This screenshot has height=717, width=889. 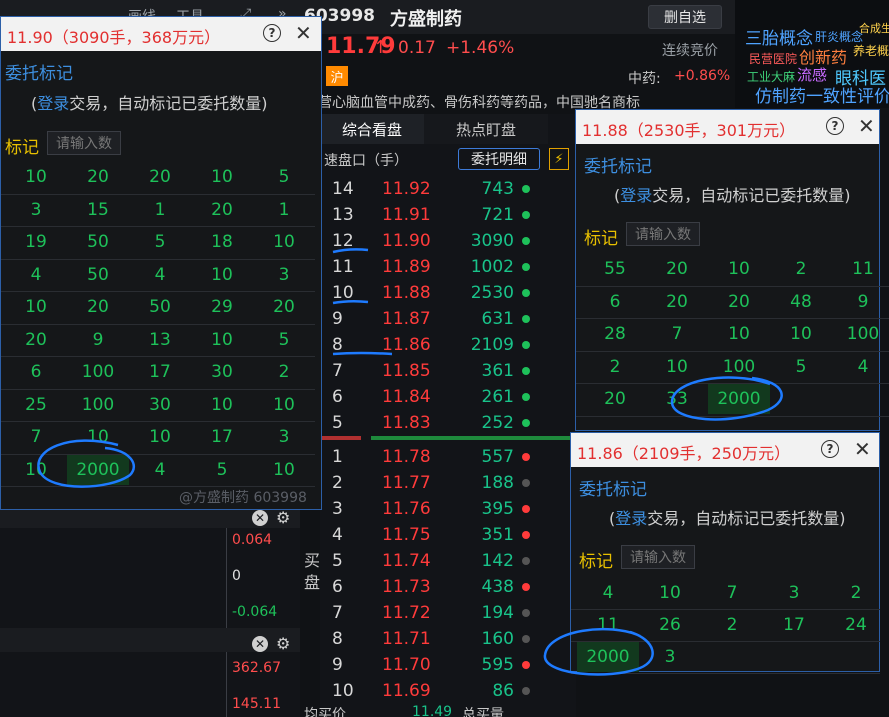 I want to click on mark-quantity-cell: 18, so click(x=222, y=242).